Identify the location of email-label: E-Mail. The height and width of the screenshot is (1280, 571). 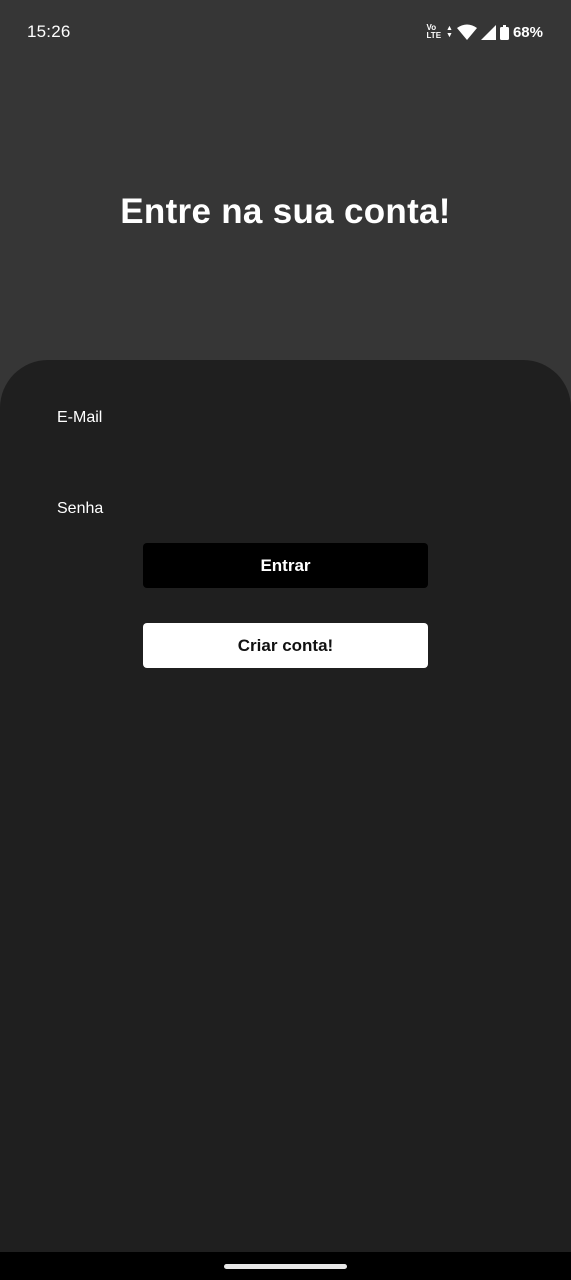
(80, 417).